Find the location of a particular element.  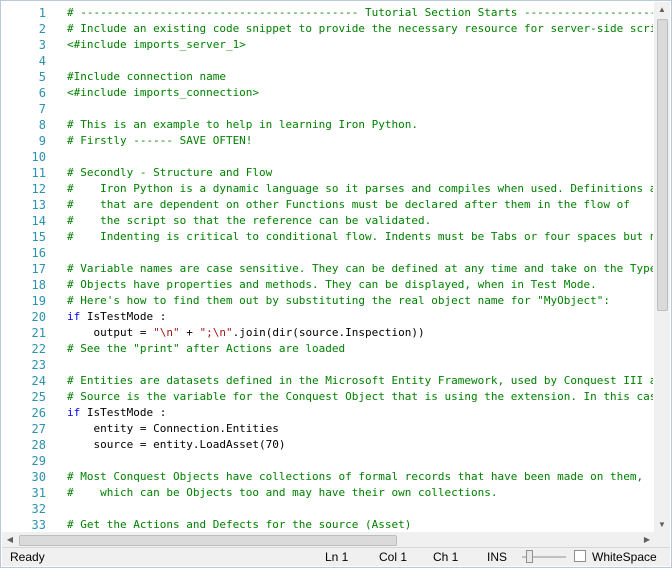

code-line: # Firstly ------ SAVE OFTEN! is located at coordinates (160, 140).